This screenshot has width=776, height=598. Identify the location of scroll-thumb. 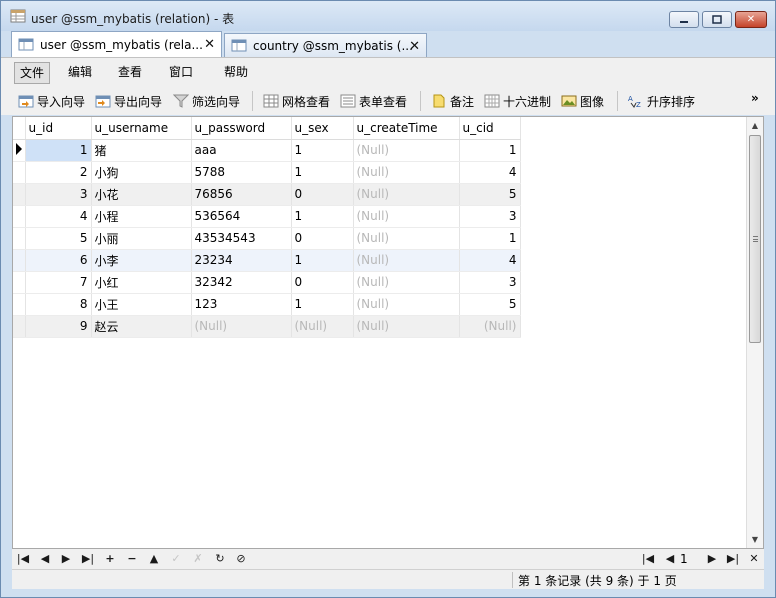
(755, 239).